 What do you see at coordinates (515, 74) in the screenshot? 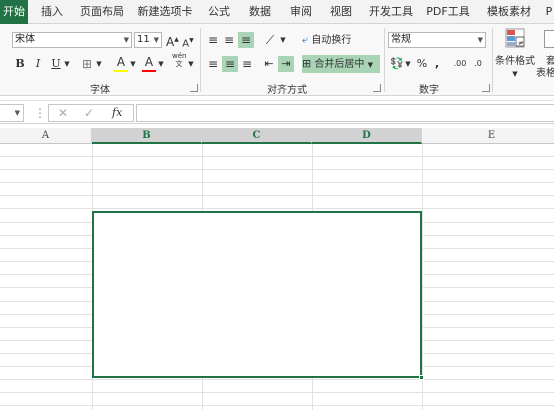
I see `conditional-format-dropdown: ▼` at bounding box center [515, 74].